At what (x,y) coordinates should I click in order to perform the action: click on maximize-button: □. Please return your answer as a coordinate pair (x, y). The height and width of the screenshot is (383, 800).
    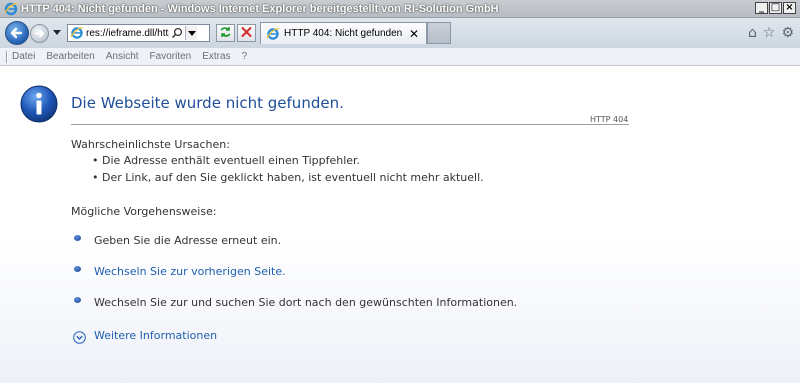
    Looking at the image, I should click on (775, 8).